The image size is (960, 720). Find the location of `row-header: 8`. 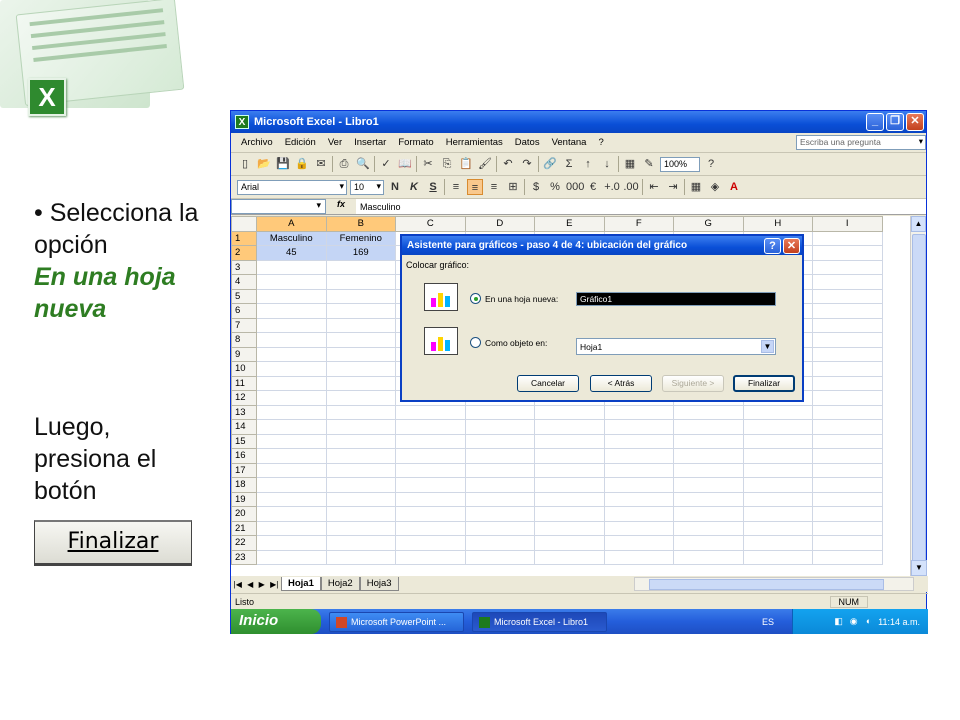

row-header: 8 is located at coordinates (244, 340).